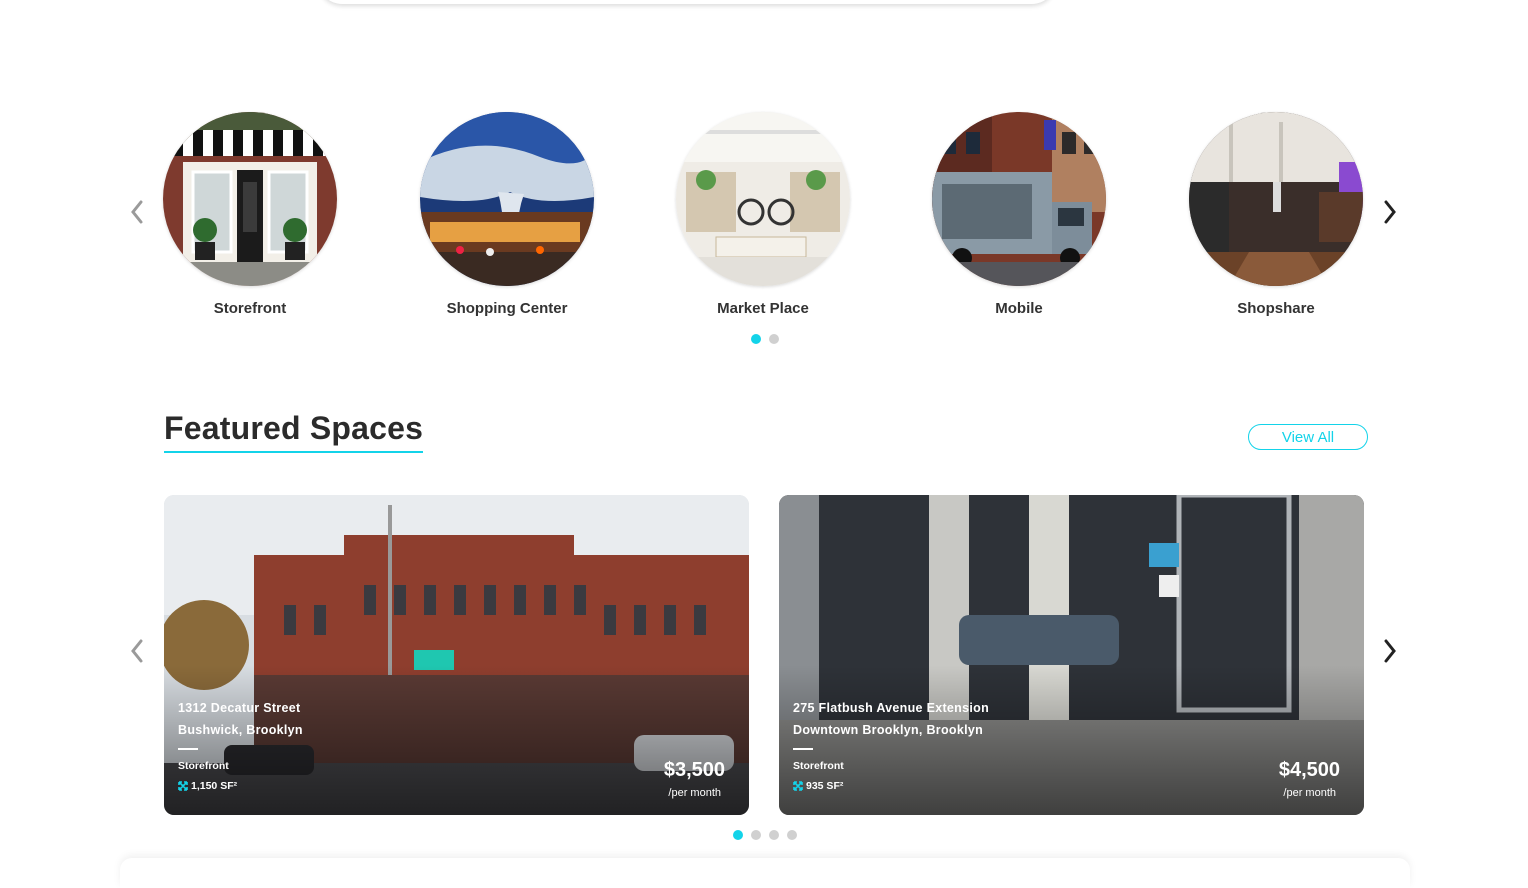 The height and width of the screenshot is (888, 1528). I want to click on card-area: Downtown Brooklyn, Brooklyn, so click(888, 730).